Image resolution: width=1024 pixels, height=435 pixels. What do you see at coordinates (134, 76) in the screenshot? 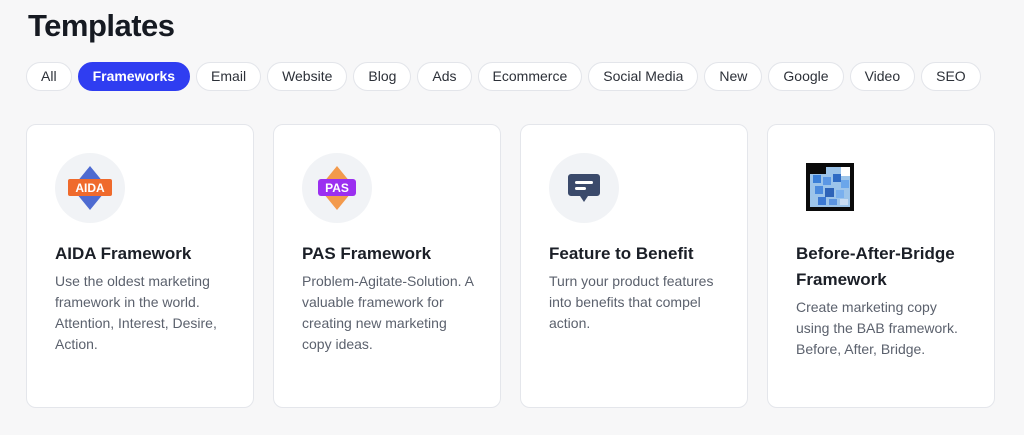
I see `tab-frameworks: Frameworks` at bounding box center [134, 76].